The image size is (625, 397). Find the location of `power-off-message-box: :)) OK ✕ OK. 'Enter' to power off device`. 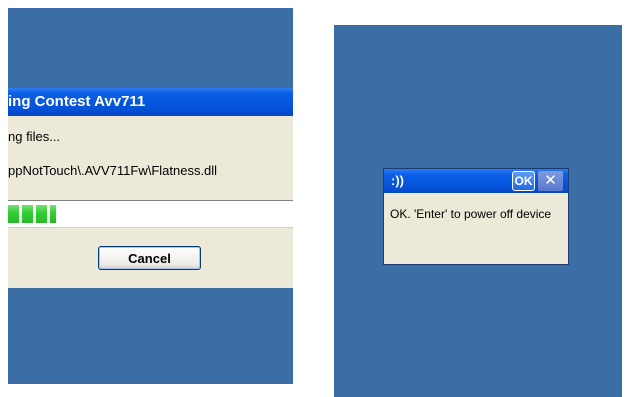

power-off-message-box: :)) OK ✕ OK. 'Enter' to power off device is located at coordinates (476, 216).